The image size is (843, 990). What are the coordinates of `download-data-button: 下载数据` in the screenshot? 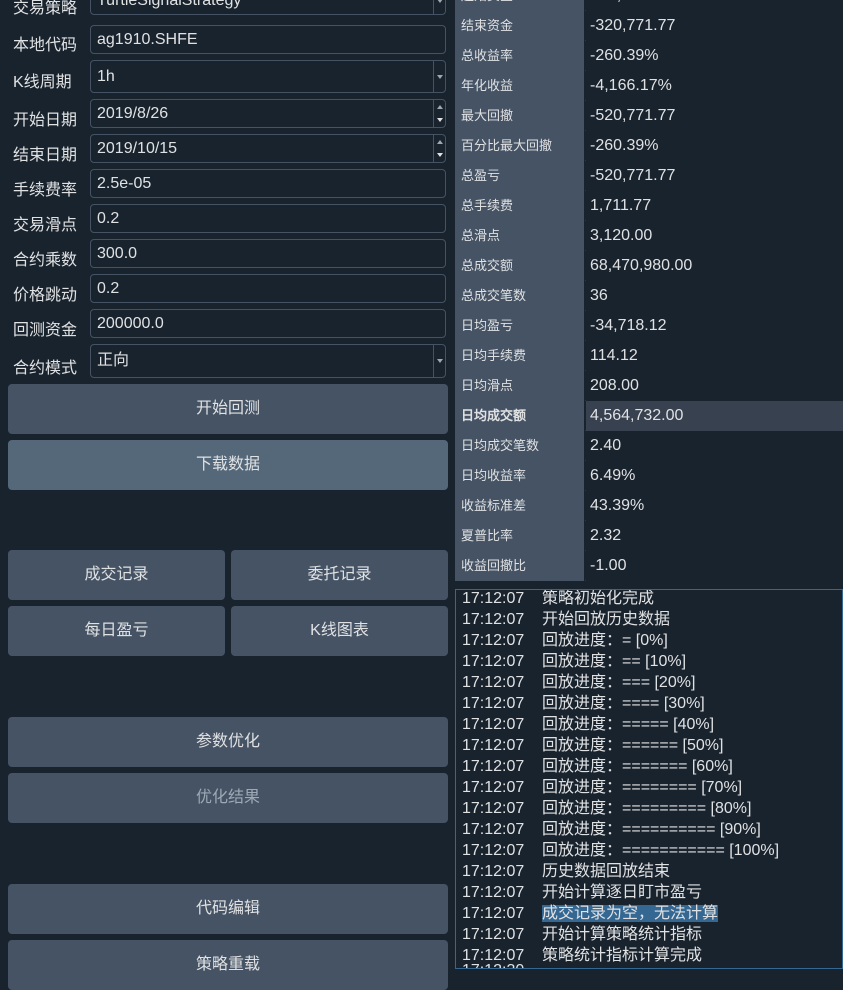 It's located at (228, 465).